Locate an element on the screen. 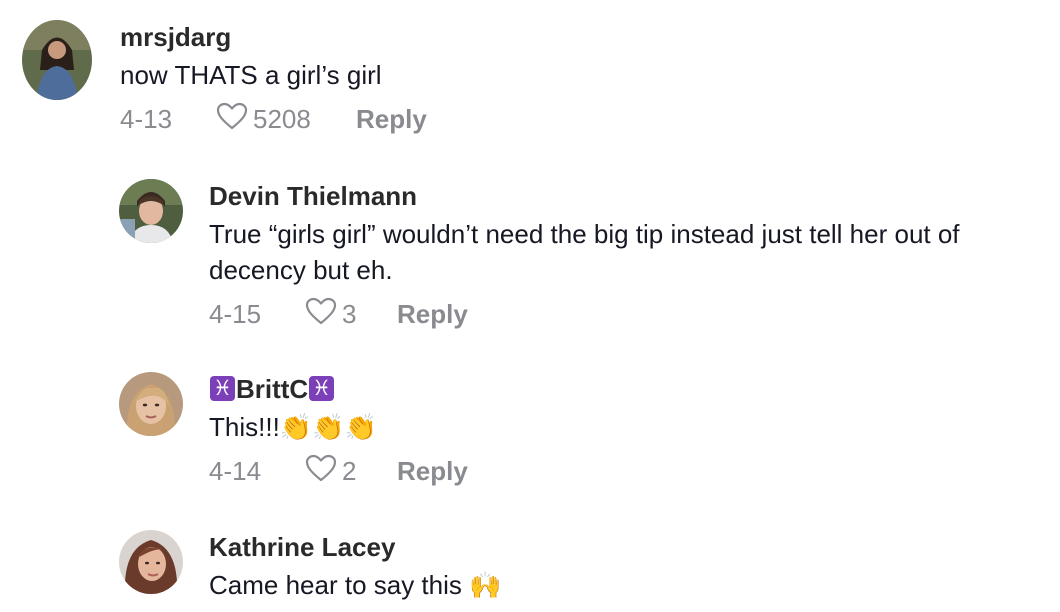 This screenshot has height=612, width=1060. like-button: 5208 is located at coordinates (286, 119).